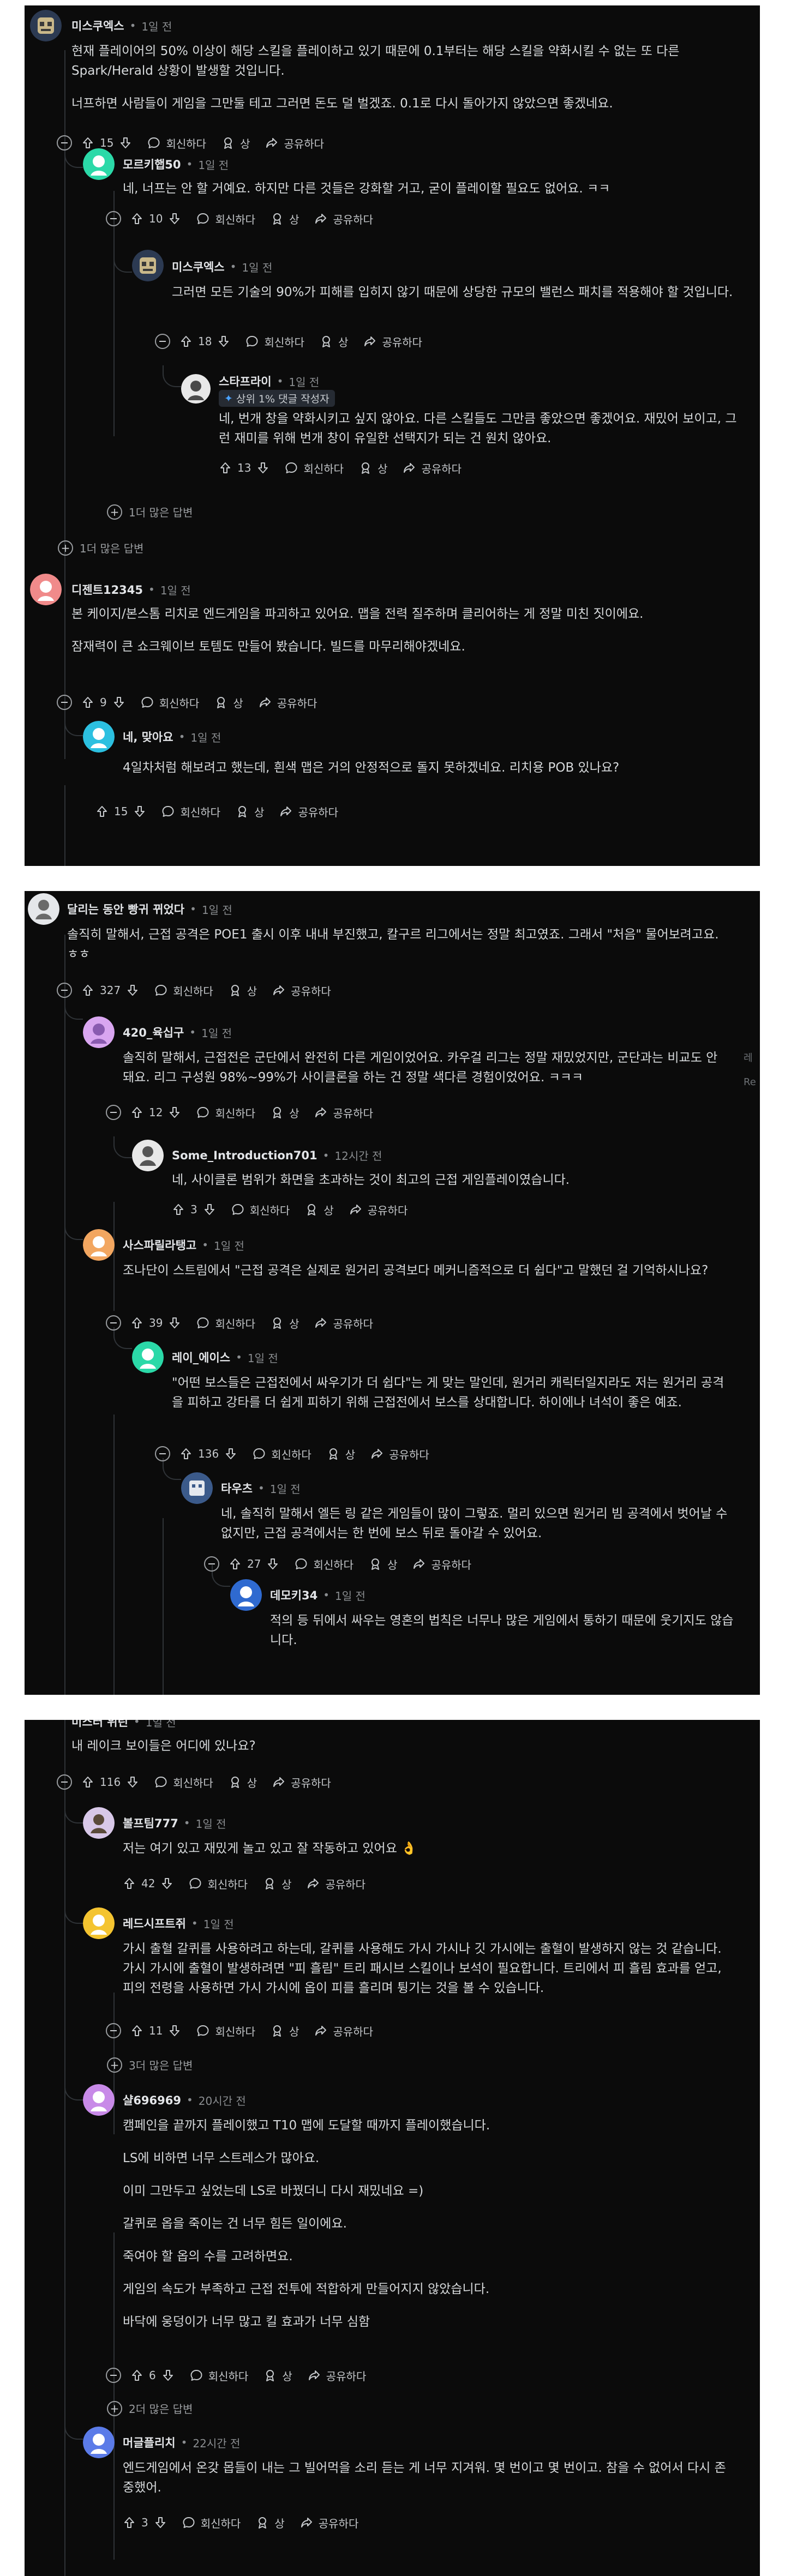 Image resolution: width=785 pixels, height=2576 pixels. I want to click on username: 데모키34, so click(293, 1595).